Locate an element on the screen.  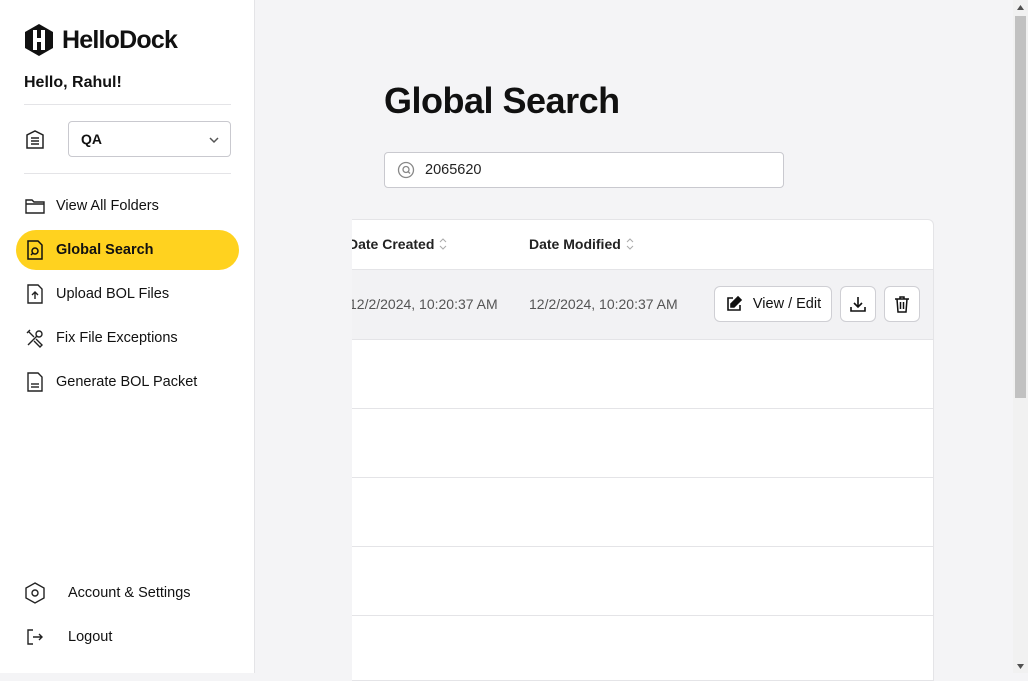
nav-item-label: Upload BOL Files is located at coordinates (113, 294).